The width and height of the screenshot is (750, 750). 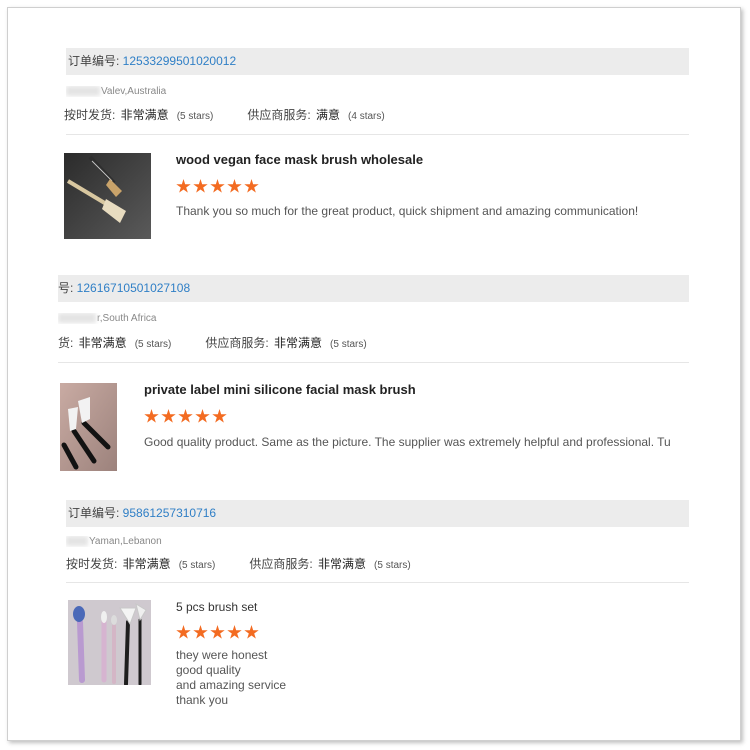 What do you see at coordinates (216, 91) in the screenshot?
I see `buyer-info: Valev,Australia` at bounding box center [216, 91].